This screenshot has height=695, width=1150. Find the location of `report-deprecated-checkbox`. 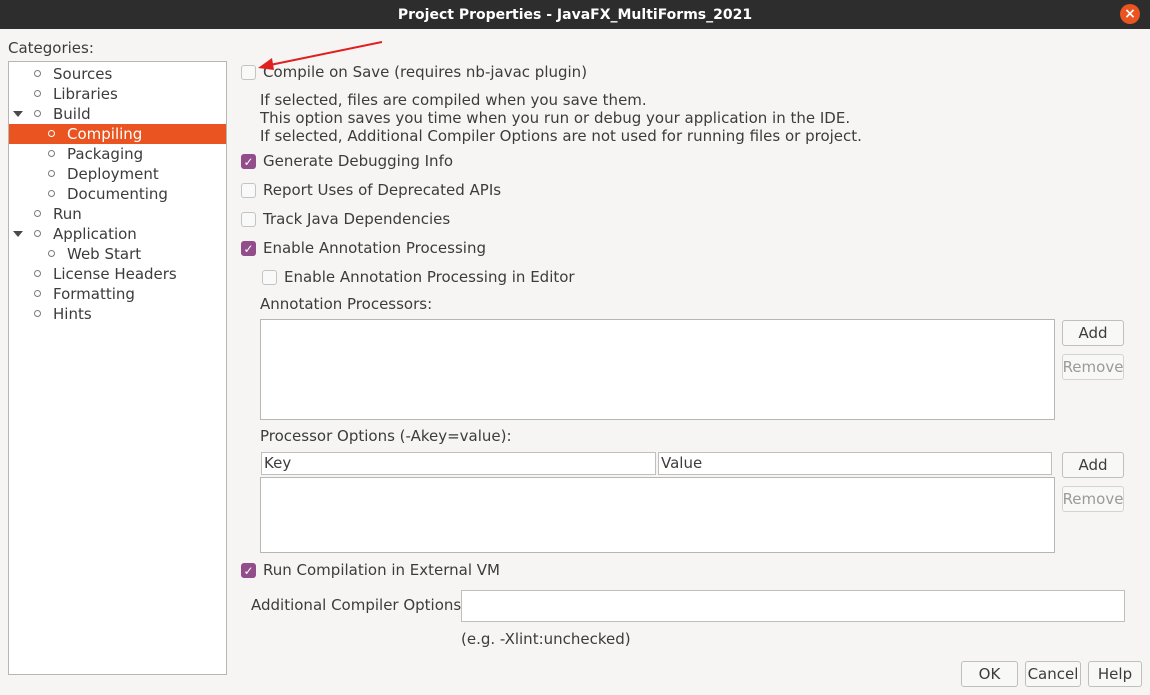

report-deprecated-checkbox is located at coordinates (248, 190).